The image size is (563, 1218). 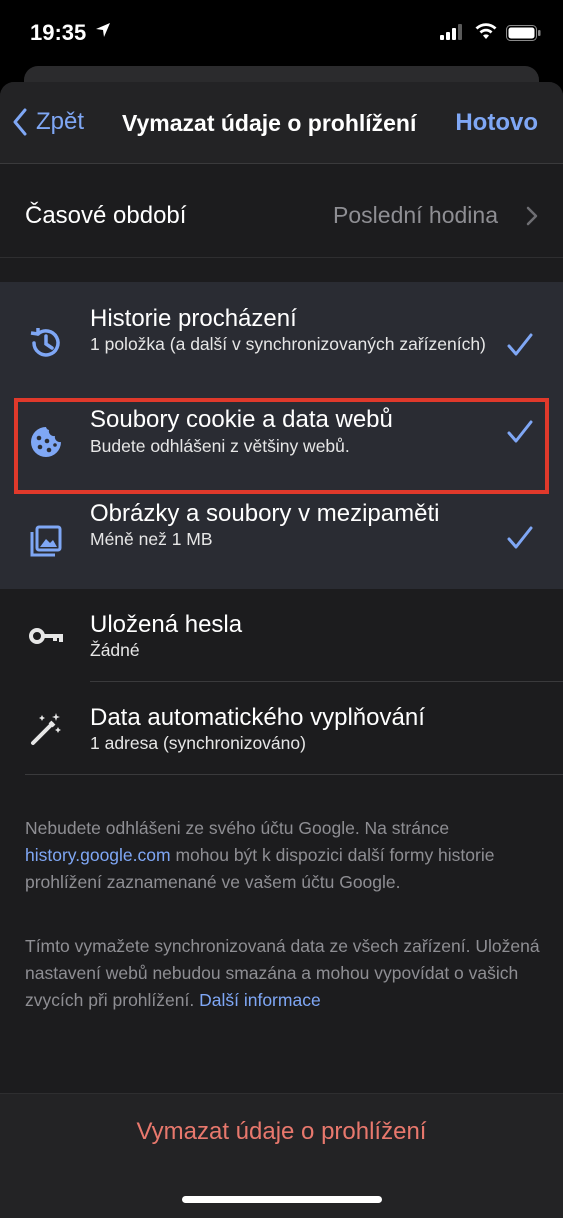 I want to click on magic-wand-icon, so click(x=46, y=729).